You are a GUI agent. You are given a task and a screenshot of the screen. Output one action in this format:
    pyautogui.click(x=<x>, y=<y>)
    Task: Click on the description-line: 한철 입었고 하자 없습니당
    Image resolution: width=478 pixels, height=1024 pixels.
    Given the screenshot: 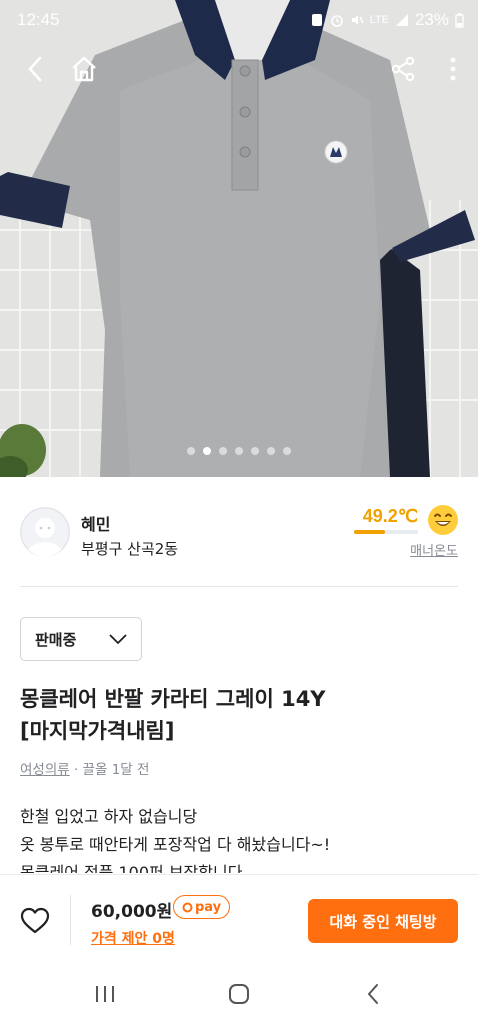 What is the action you would take?
    pyautogui.click(x=109, y=816)
    